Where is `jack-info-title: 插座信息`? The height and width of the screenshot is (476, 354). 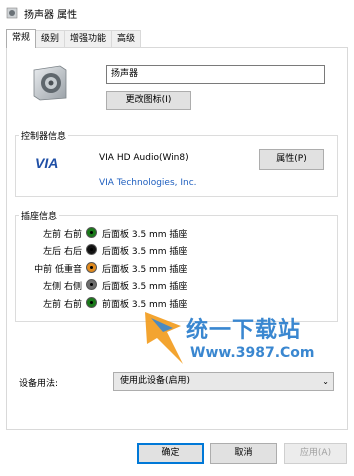 jack-info-title: 插座信息 is located at coordinates (39, 215).